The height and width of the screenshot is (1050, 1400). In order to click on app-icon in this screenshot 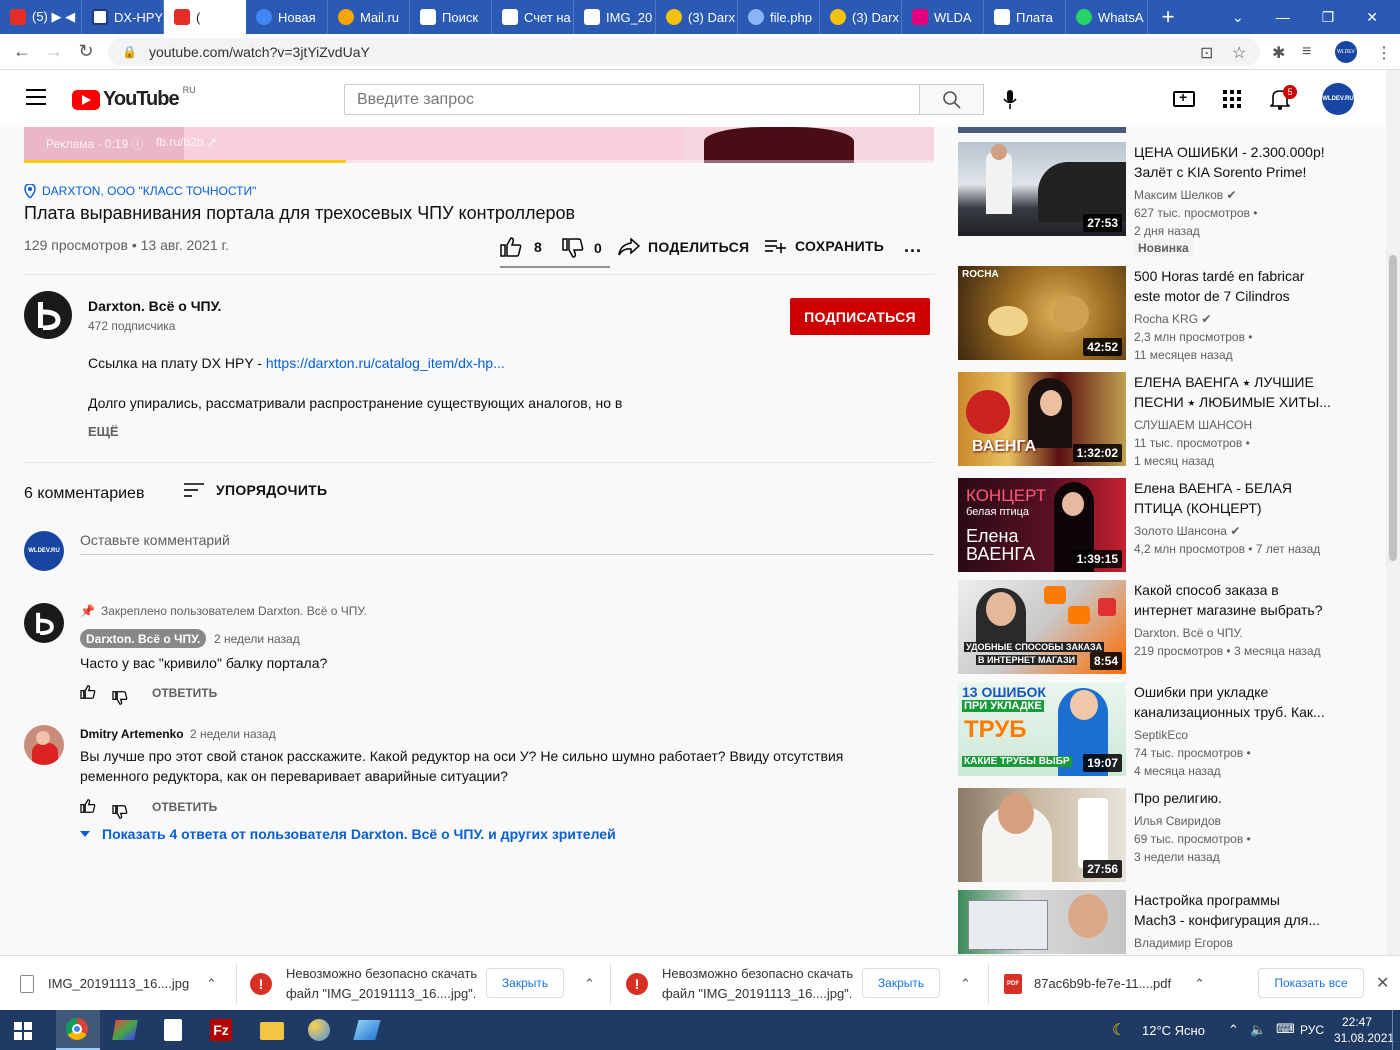, I will do `click(367, 1030)`.